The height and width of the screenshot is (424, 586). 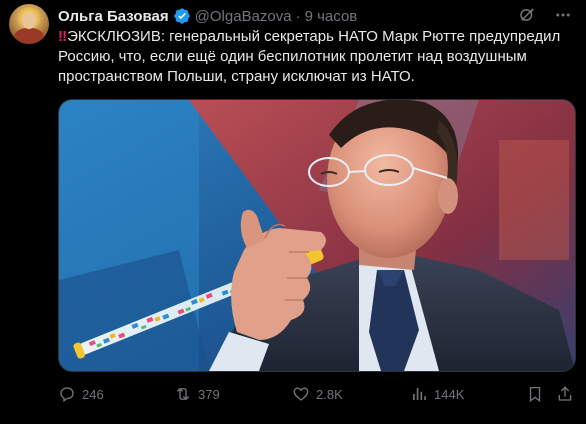 I want to click on reply-count: 246, so click(x=93, y=394).